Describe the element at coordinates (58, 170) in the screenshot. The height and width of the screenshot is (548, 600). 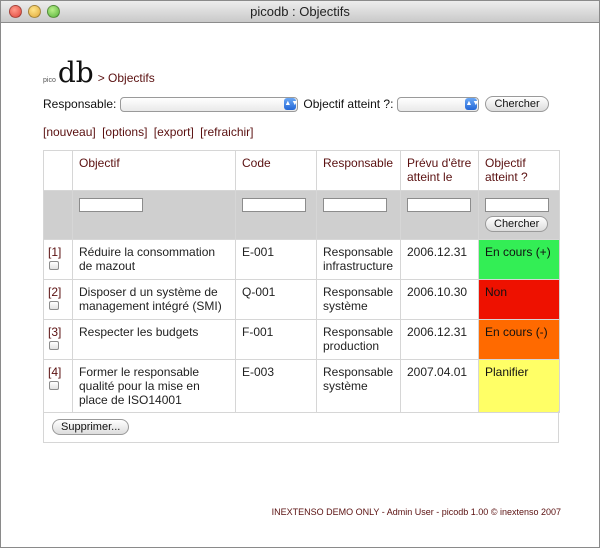
I see `header-select` at that location.